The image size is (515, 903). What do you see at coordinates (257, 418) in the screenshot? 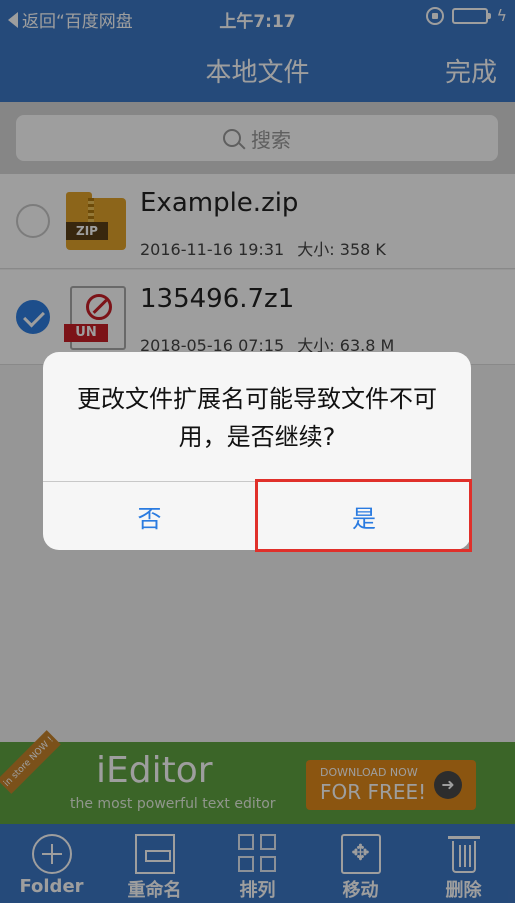
I see `alert-message: 更改文件扩展名可能导致文件不可用，是否继续?` at bounding box center [257, 418].